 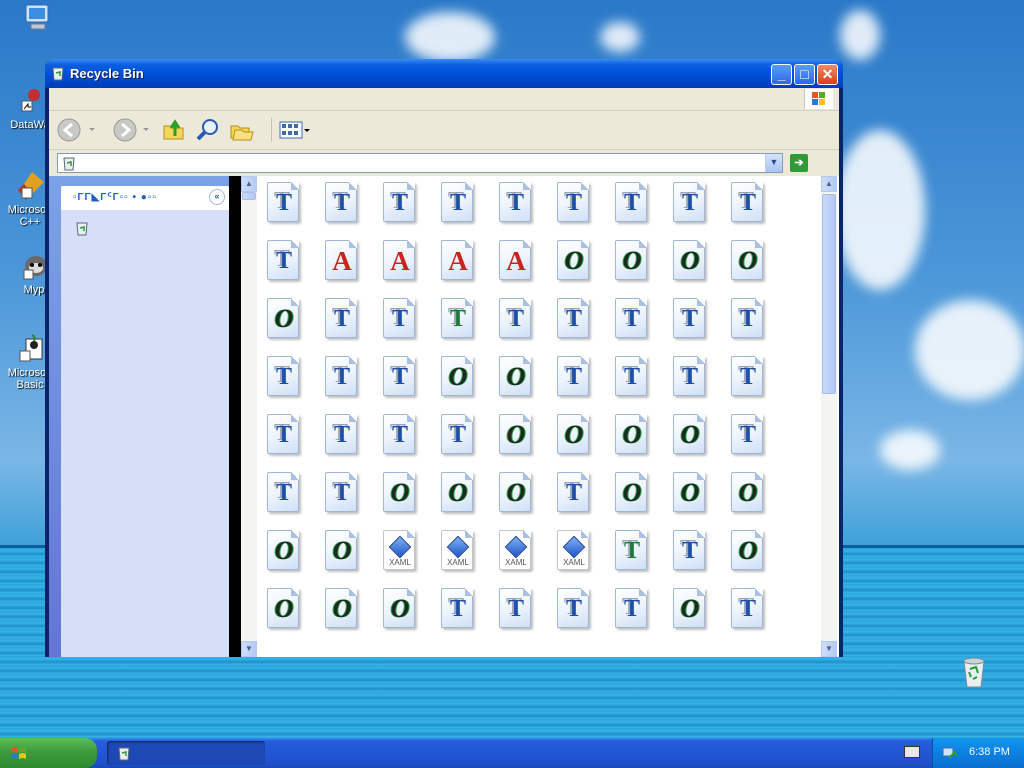 What do you see at coordinates (950, 753) in the screenshot?
I see `network-icon` at bounding box center [950, 753].